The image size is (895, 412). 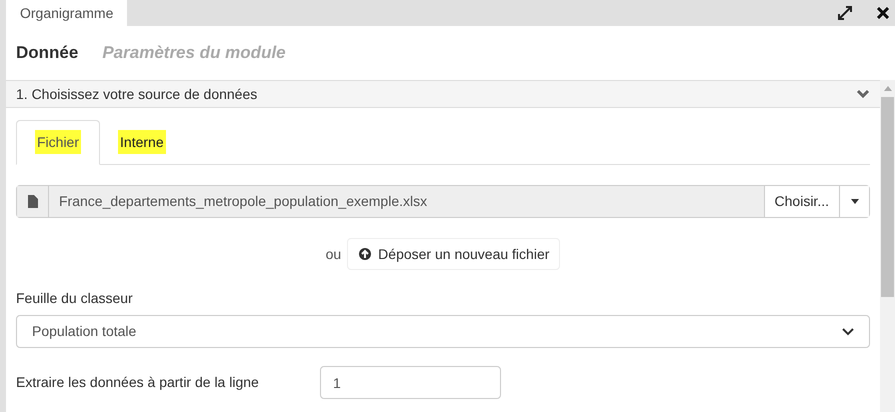 What do you see at coordinates (334, 254) in the screenshot?
I see `or-text: ou` at bounding box center [334, 254].